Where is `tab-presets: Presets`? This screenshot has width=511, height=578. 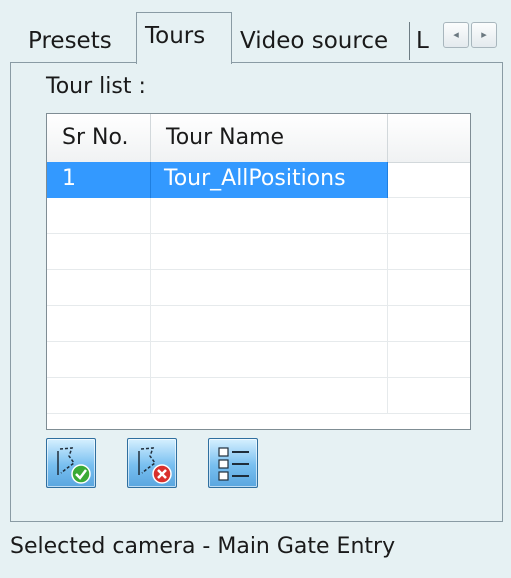
tab-presets: Presets is located at coordinates (78, 41).